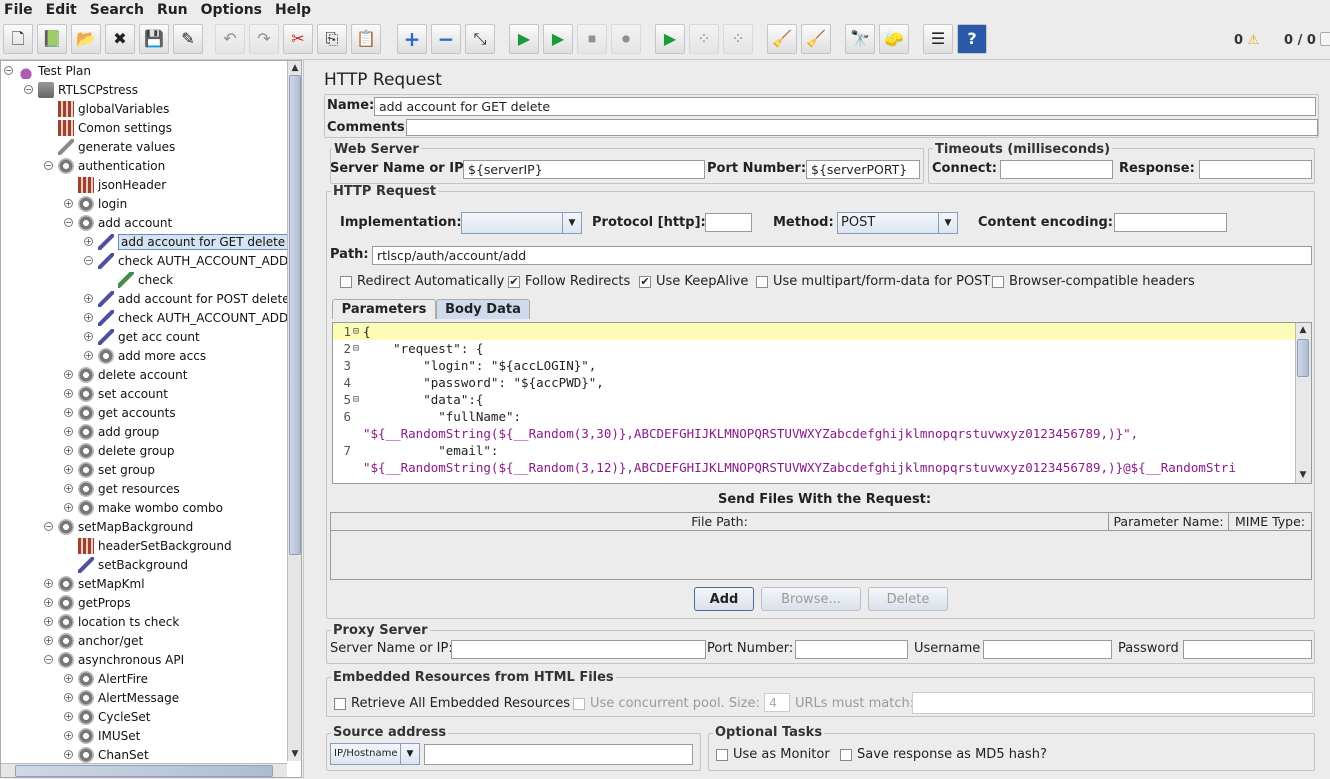 This screenshot has width=1330, height=779. Describe the element at coordinates (298, 39) in the screenshot. I see `cut-icon: ✂` at that location.